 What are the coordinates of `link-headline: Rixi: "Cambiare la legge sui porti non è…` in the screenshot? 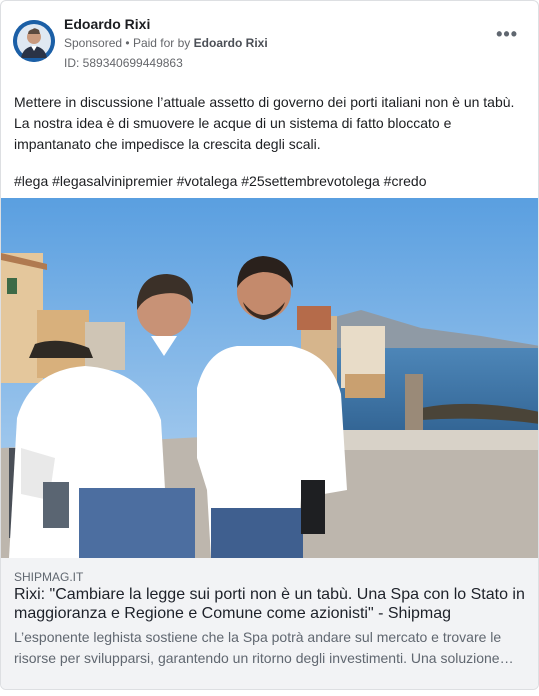 It's located at (271, 604).